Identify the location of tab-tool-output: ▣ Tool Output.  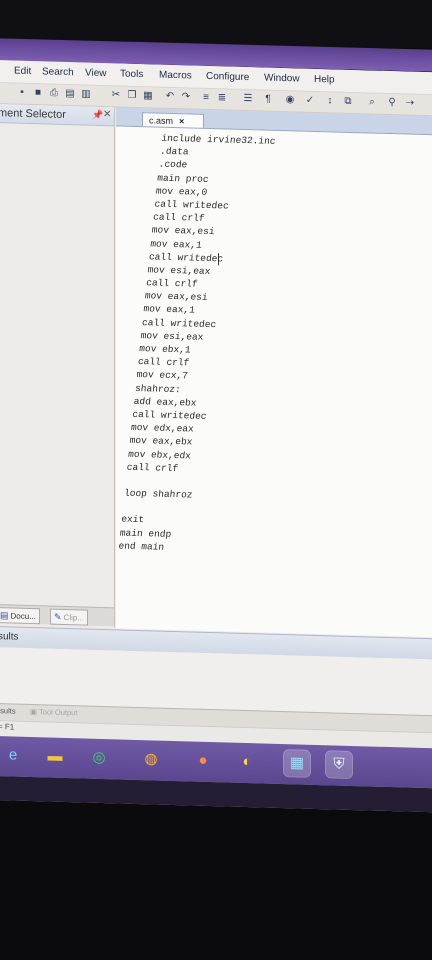
(53, 712).